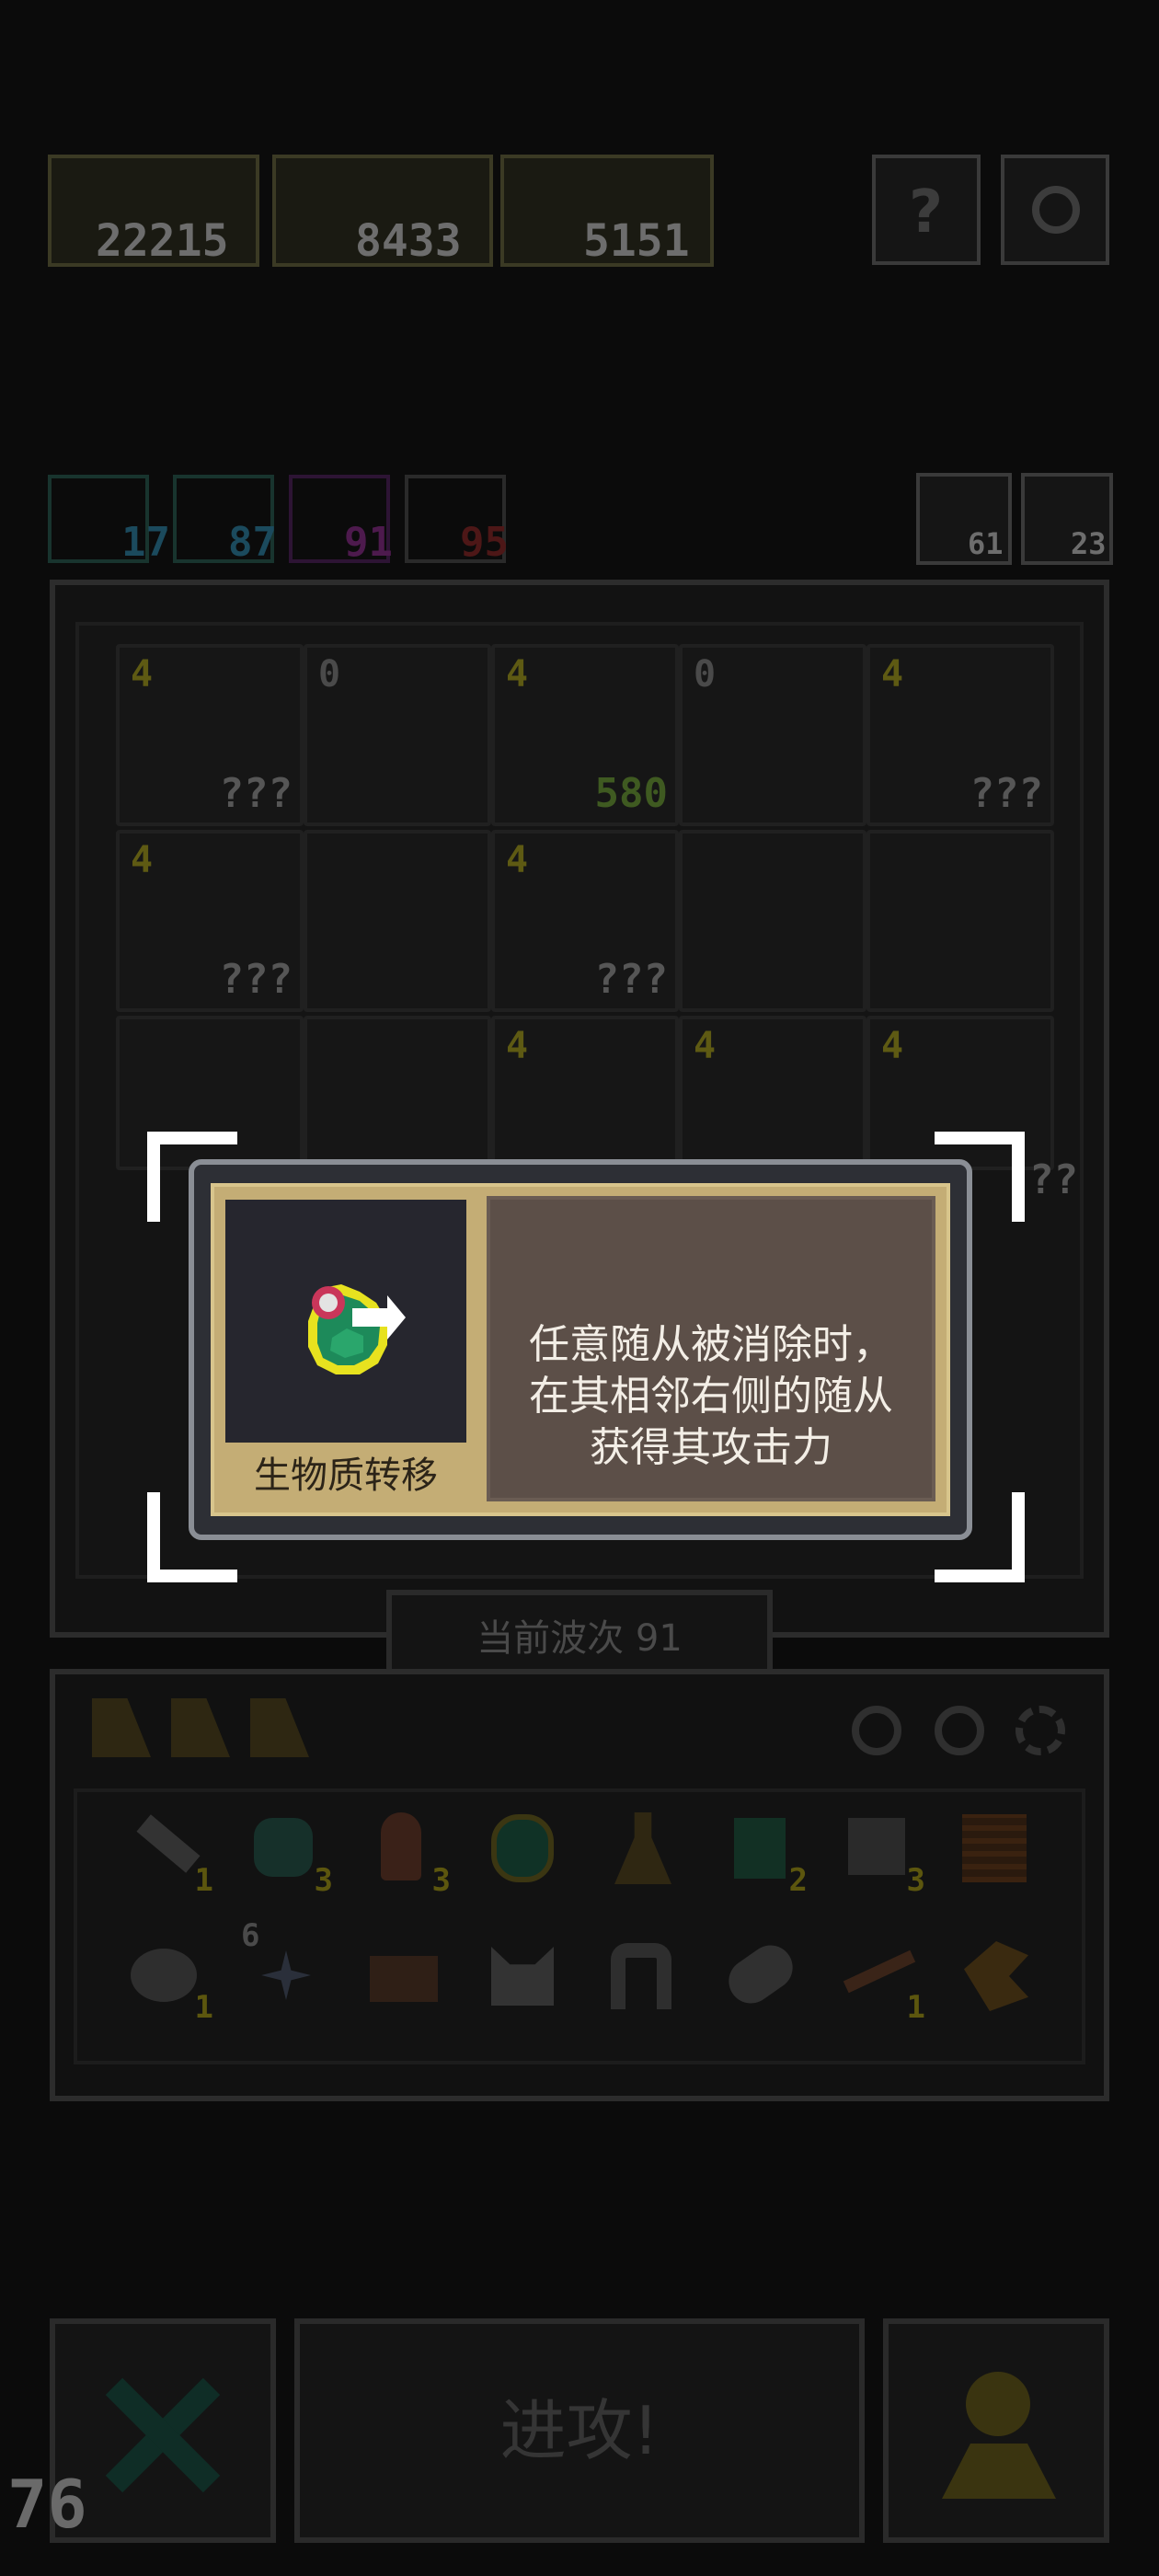 This screenshot has height=2576, width=1159. I want to click on item-description-box: 任意随从被消除时， 在其相邻右侧的随从 获得其攻击力, so click(711, 1348).